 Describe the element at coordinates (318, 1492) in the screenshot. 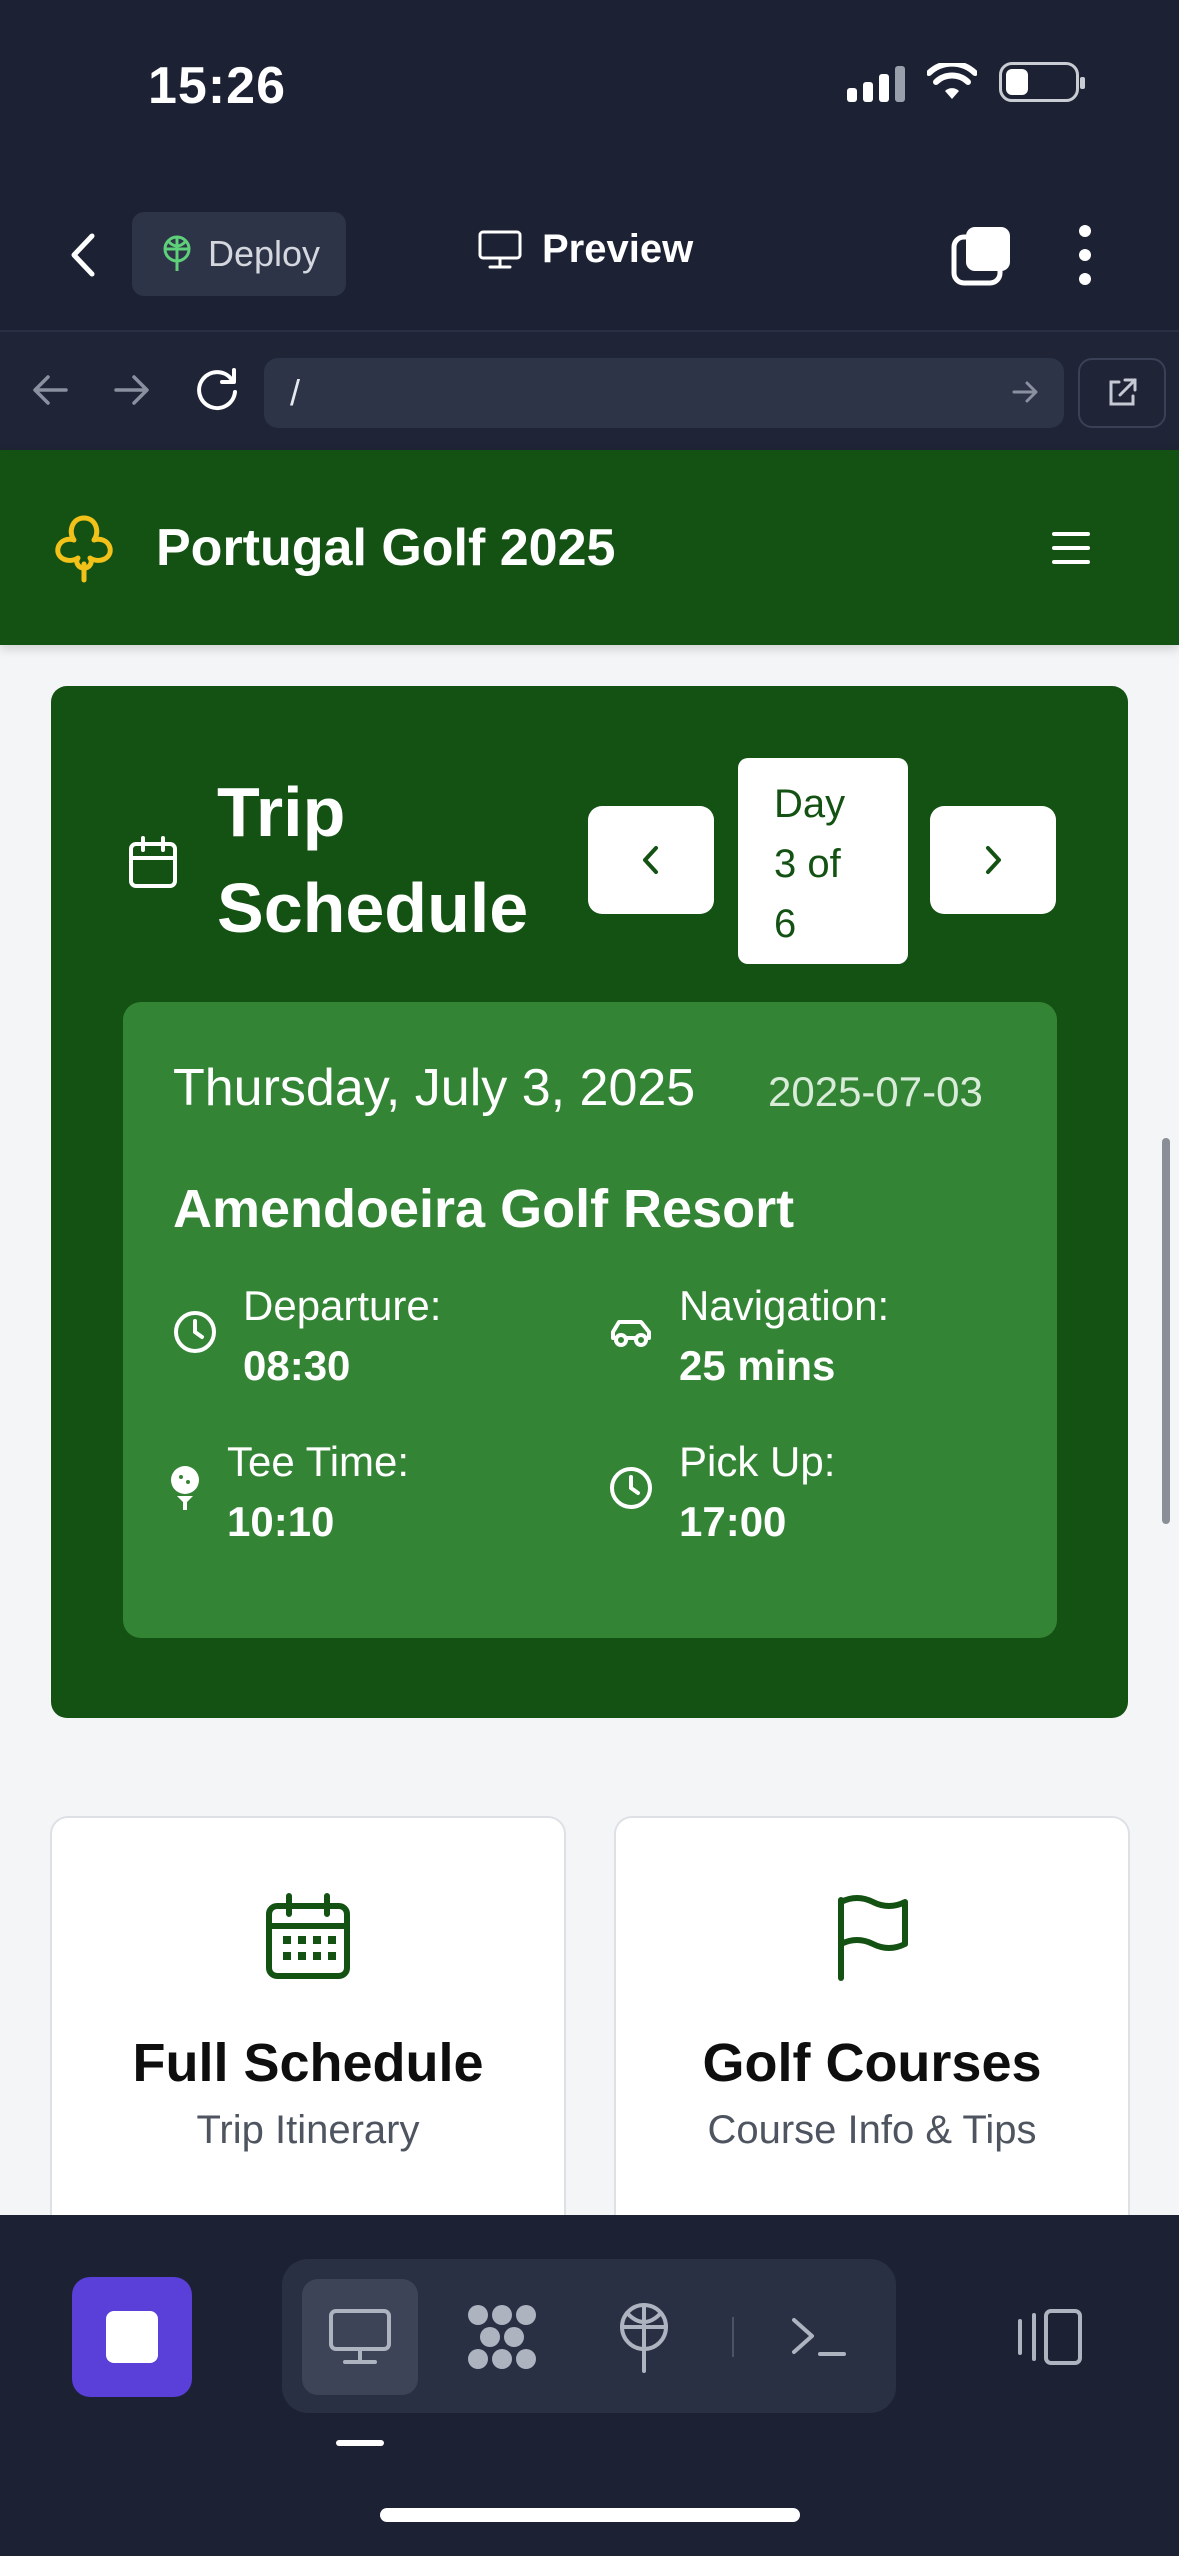

I see `tee-time-detail: Tee Time: 10:10` at that location.